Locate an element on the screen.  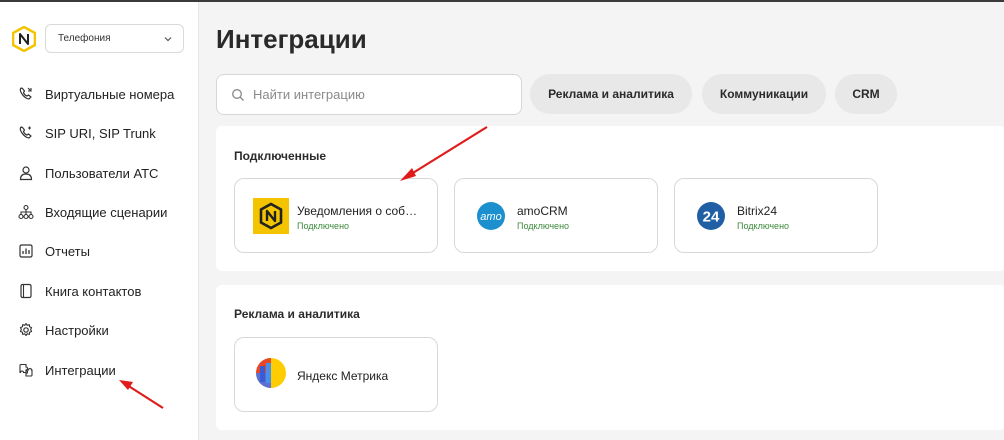
sidebar-item-sip: SIP URI, SIP Trunk is located at coordinates (99, 133).